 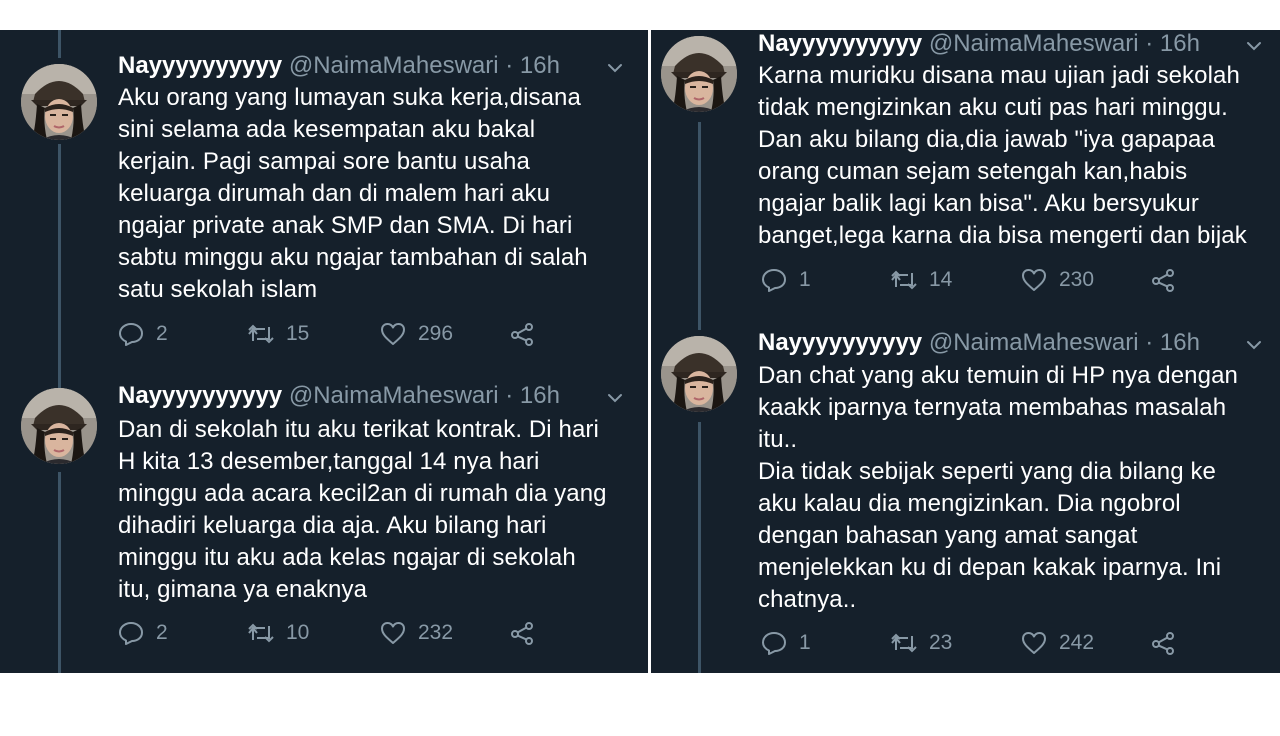 I want to click on like-button: 296, so click(x=416, y=334).